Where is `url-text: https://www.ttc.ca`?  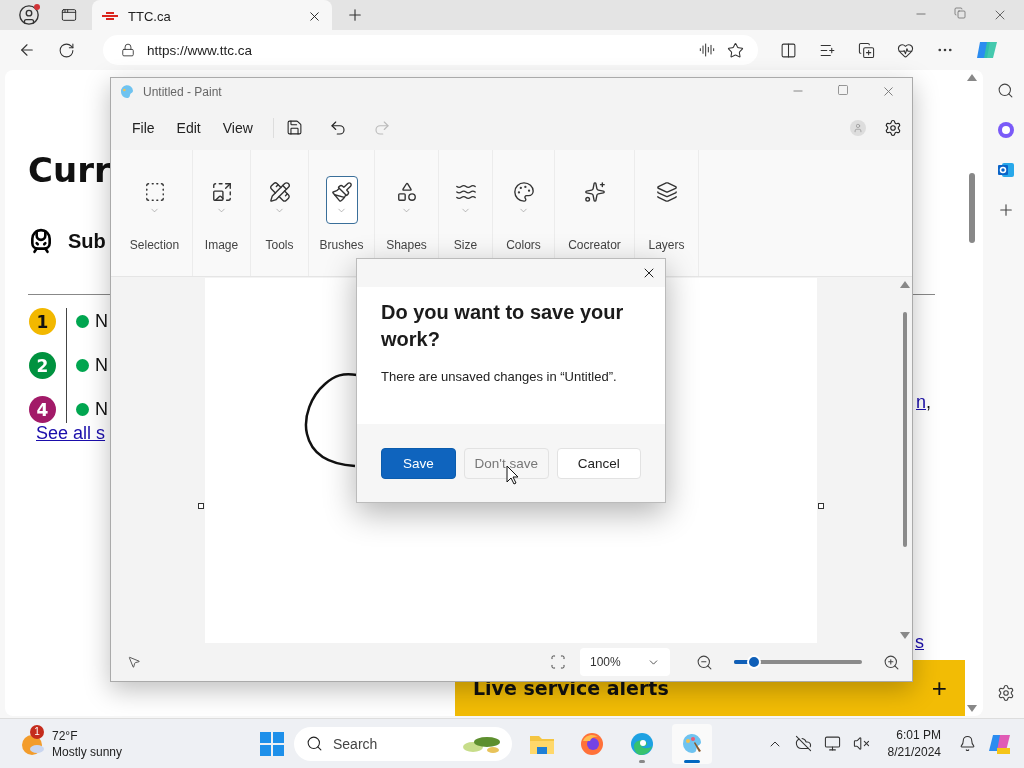 url-text: https://www.ttc.ca is located at coordinates (200, 50).